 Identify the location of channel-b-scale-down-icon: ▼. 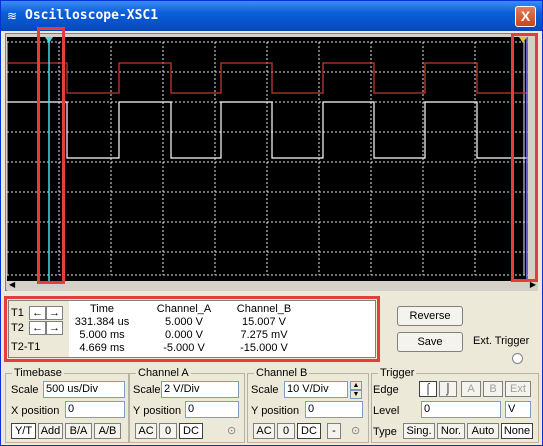
(356, 394).